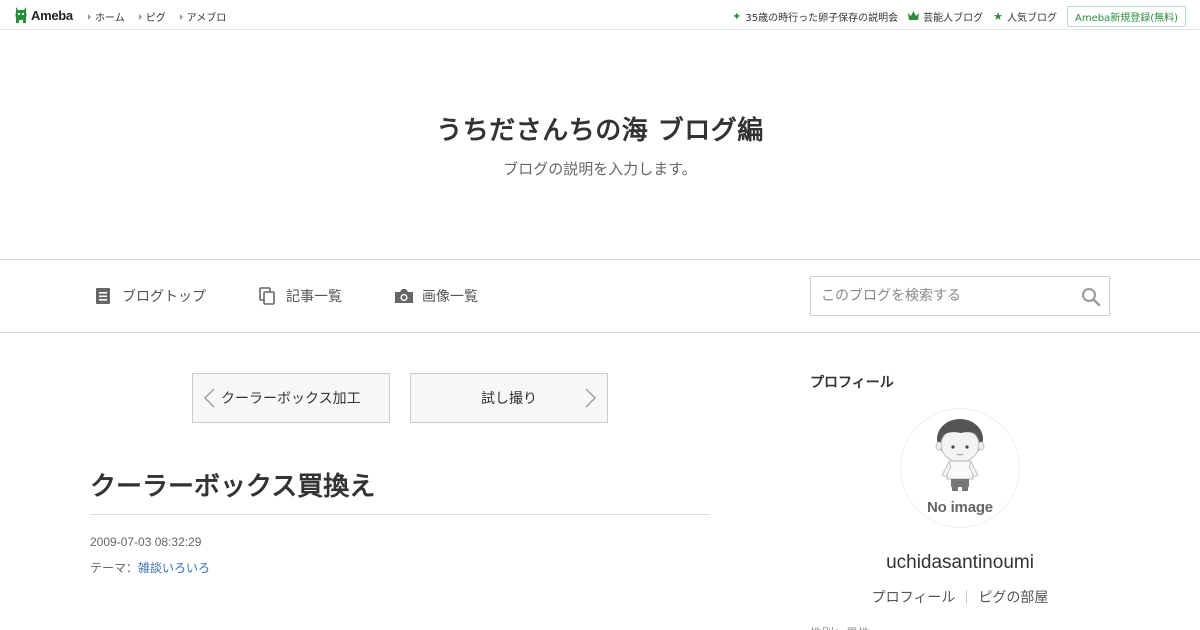 This screenshot has height=630, width=1200. I want to click on nav-article-list-label: 記事一覧, so click(314, 297).